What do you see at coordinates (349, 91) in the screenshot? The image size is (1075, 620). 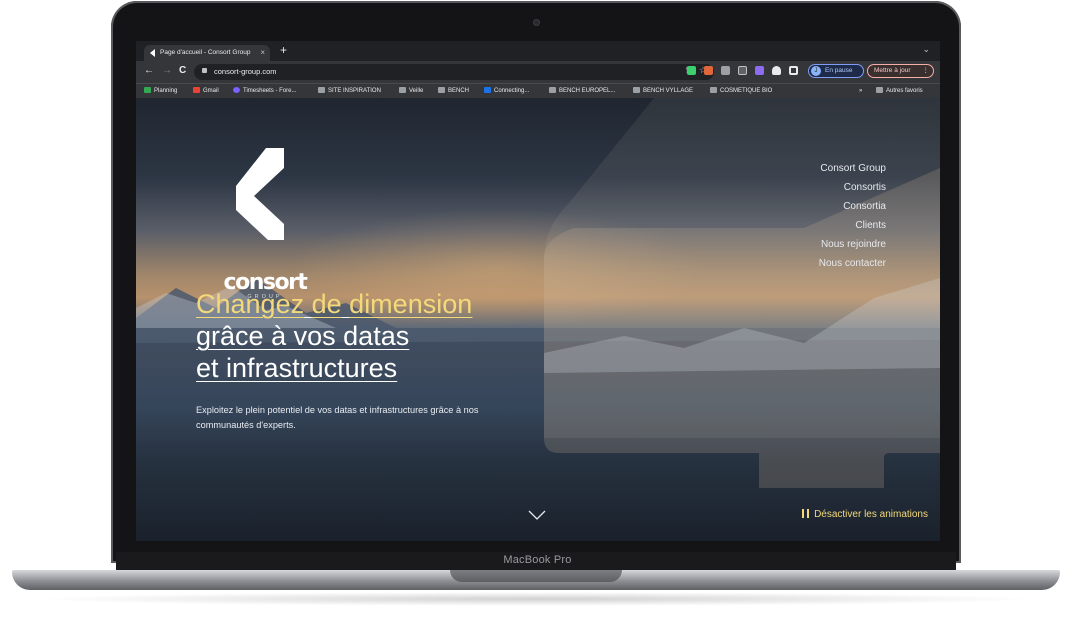 I see `bookmark-item: SITE INSPIRATION` at bounding box center [349, 91].